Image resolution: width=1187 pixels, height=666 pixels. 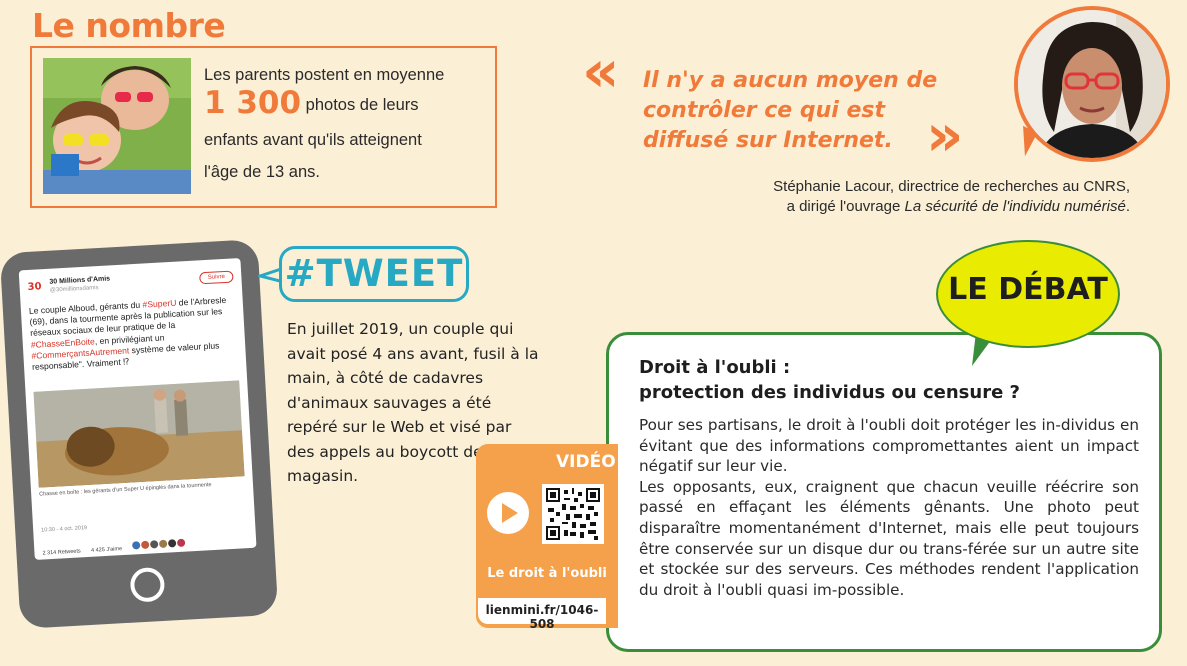 I want to click on debat-title-line-1: Droit à l'oubli :, so click(x=715, y=367).